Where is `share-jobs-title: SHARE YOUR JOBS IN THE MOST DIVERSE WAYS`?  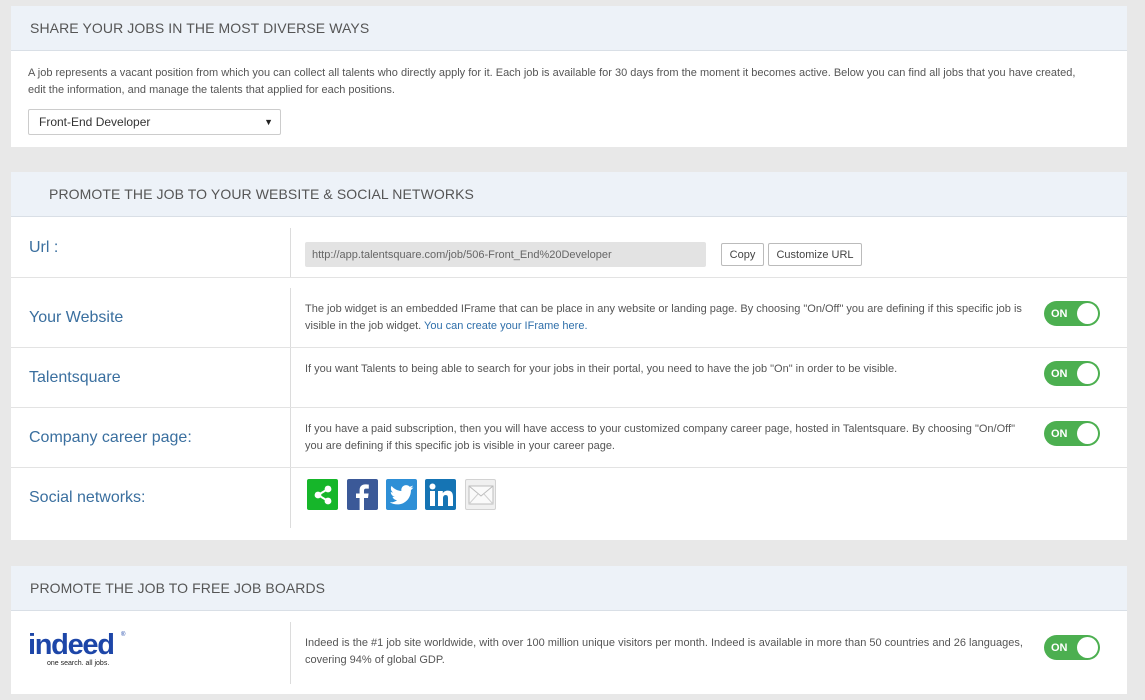
share-jobs-title: SHARE YOUR JOBS IN THE MOST DIVERSE WAYS is located at coordinates (200, 28).